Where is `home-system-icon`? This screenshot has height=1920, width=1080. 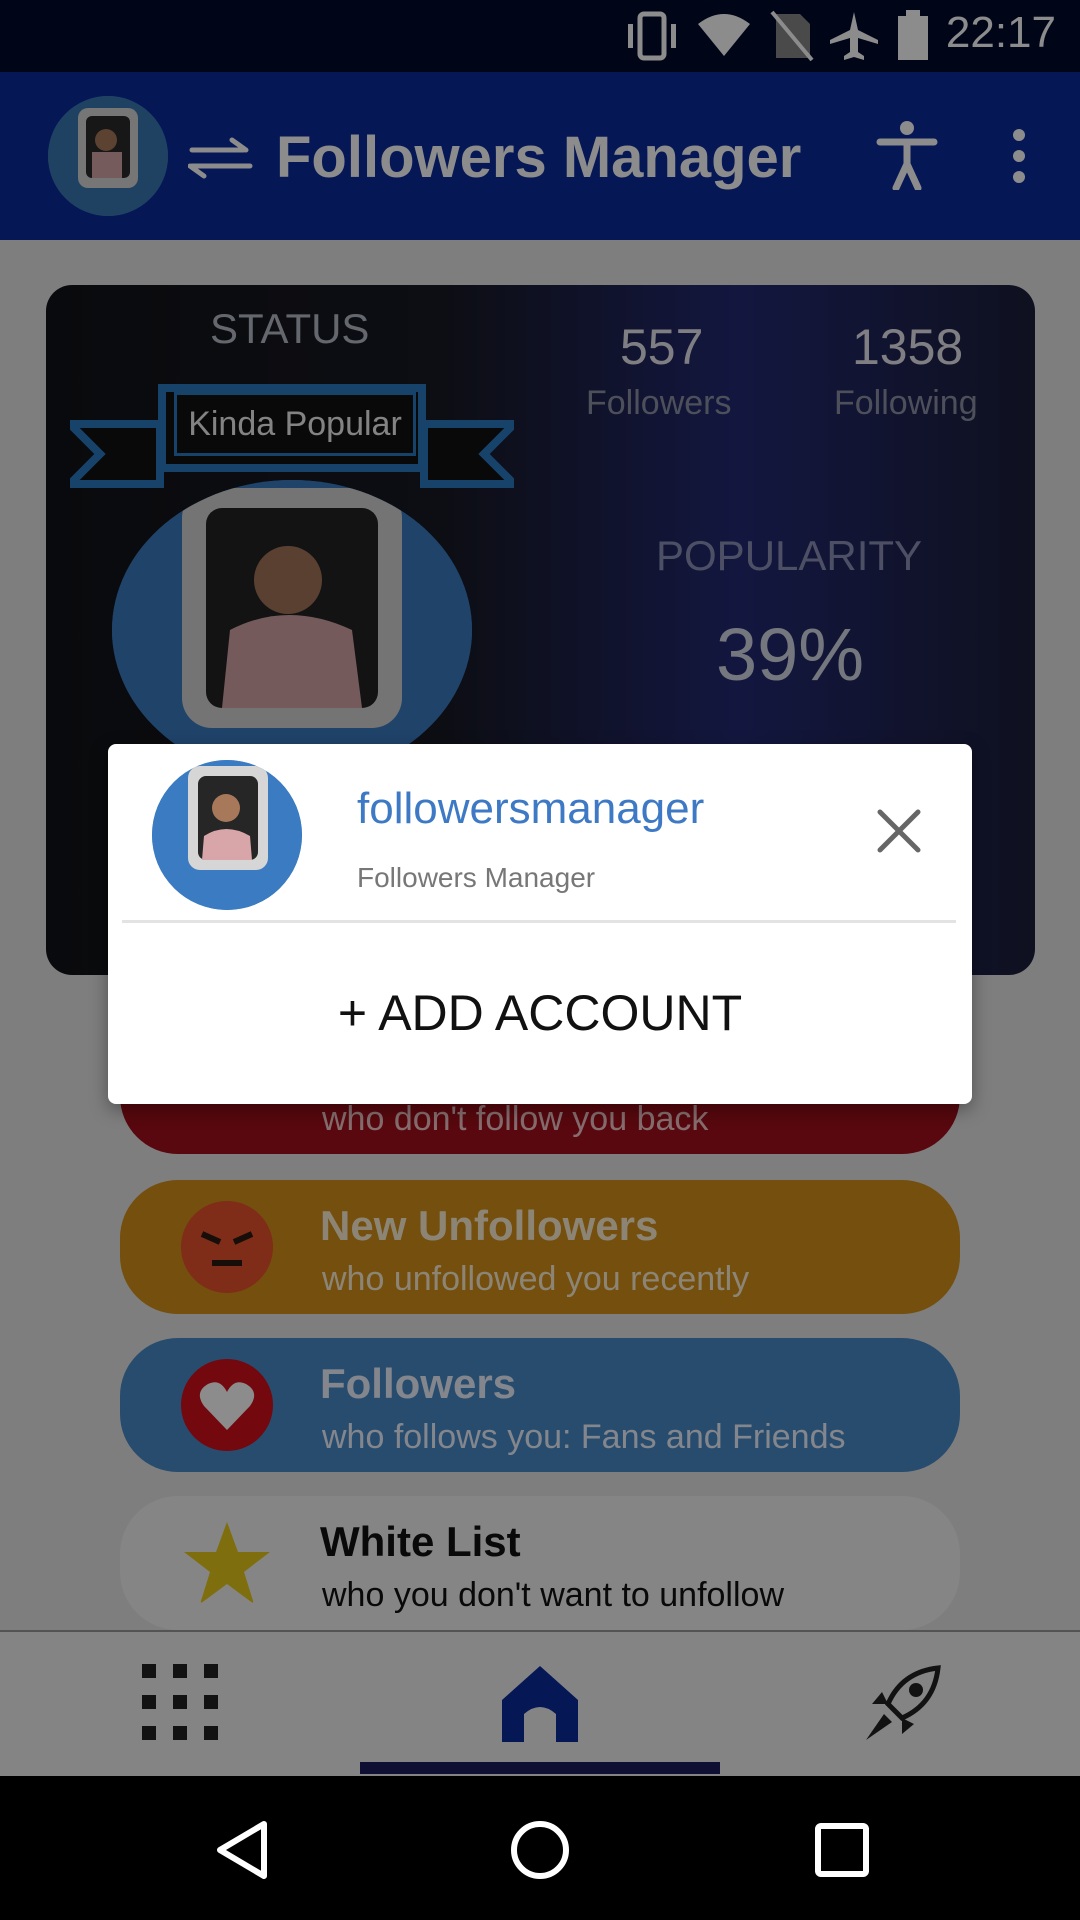
home-system-icon is located at coordinates (540, 1850).